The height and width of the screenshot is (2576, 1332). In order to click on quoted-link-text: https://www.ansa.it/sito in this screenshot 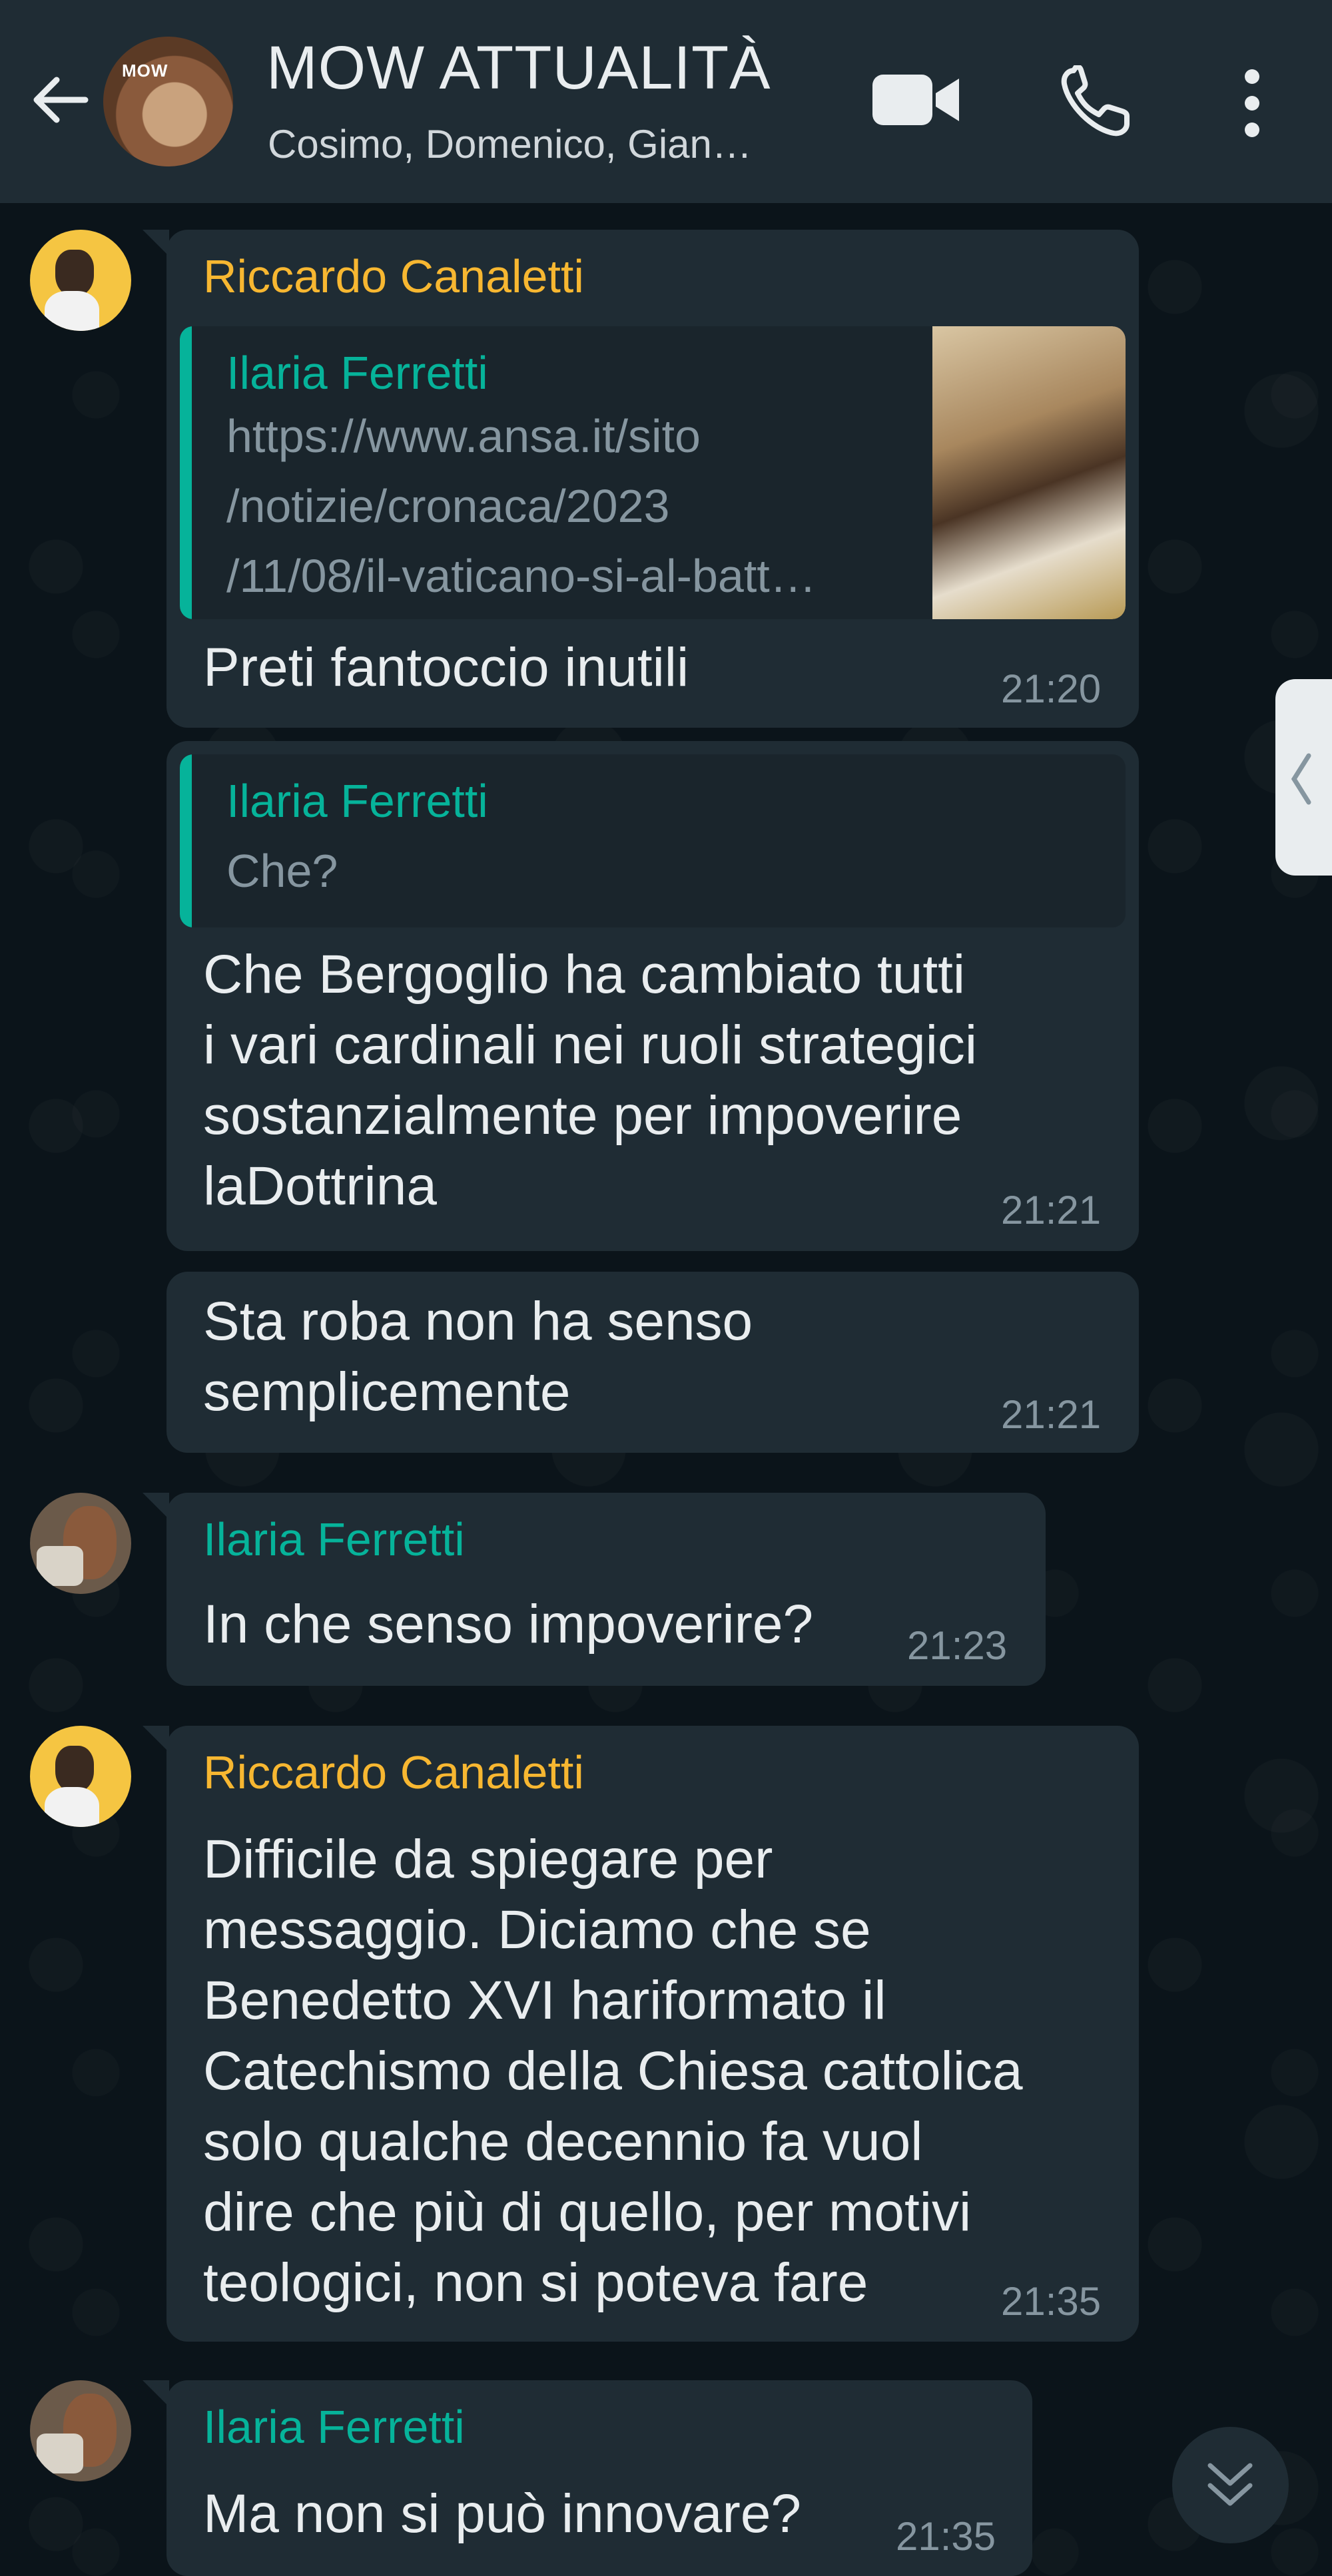, I will do `click(463, 436)`.